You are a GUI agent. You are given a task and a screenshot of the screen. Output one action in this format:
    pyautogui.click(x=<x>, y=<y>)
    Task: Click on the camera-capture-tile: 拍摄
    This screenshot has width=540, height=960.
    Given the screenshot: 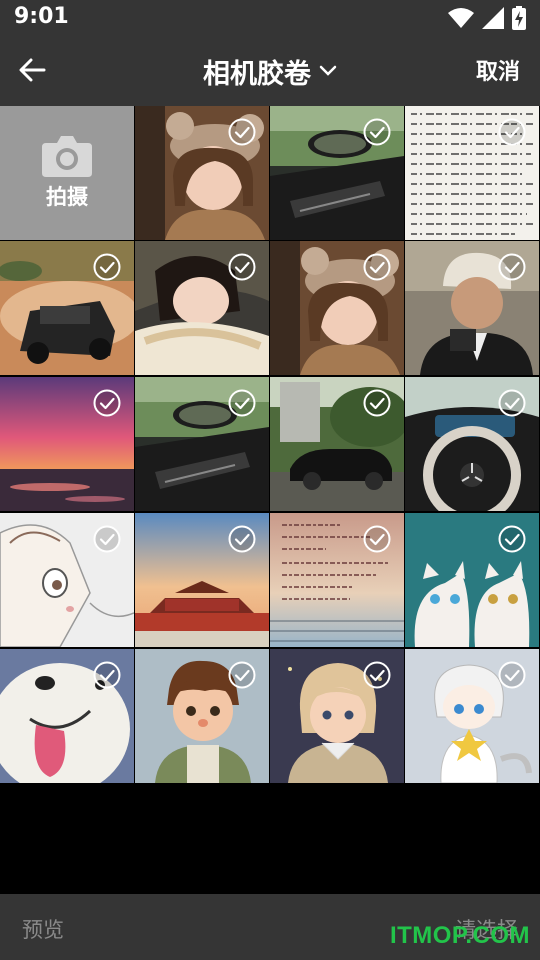 What is the action you would take?
    pyautogui.click(x=67, y=173)
    